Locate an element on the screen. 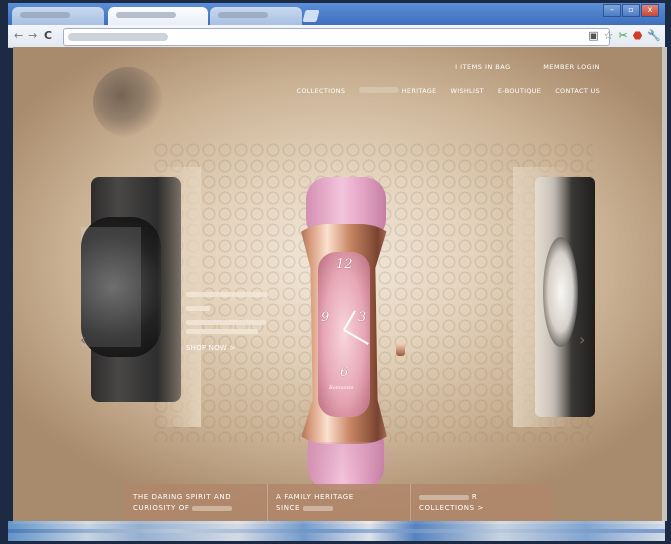 The width and height of the screenshot is (671, 544). nav-collections: COLLECTIONS is located at coordinates (321, 91).